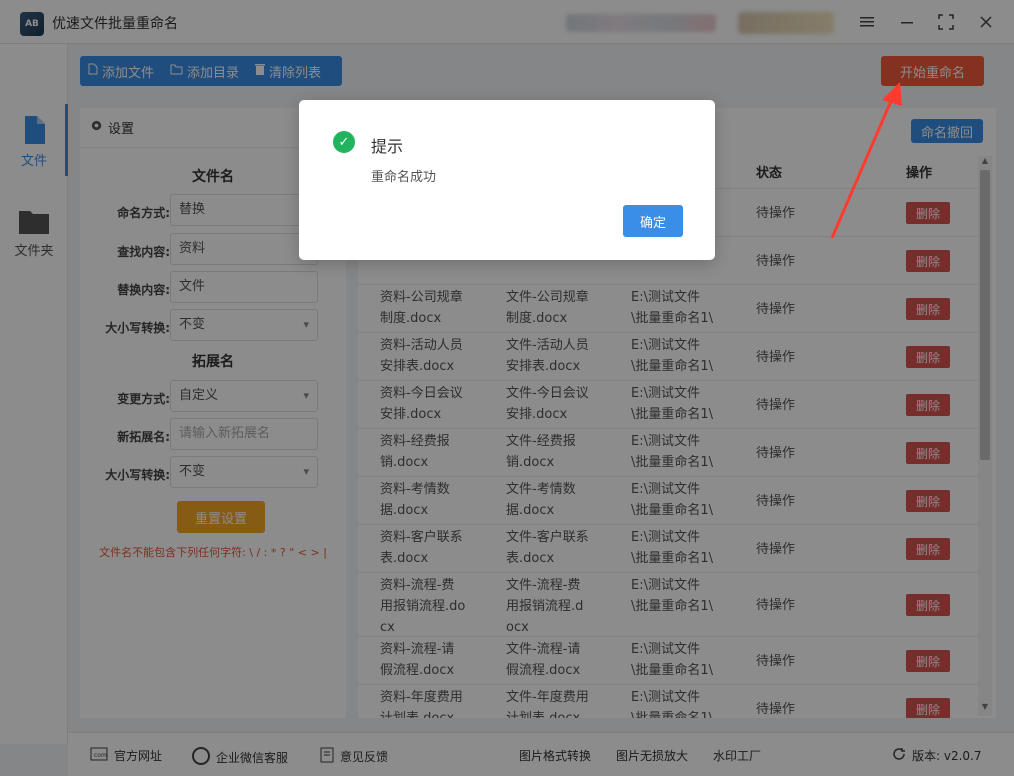  Describe the element at coordinates (507, 180) in the screenshot. I see `success-dialog: ✓ 提示 重命名成功 确定` at that location.